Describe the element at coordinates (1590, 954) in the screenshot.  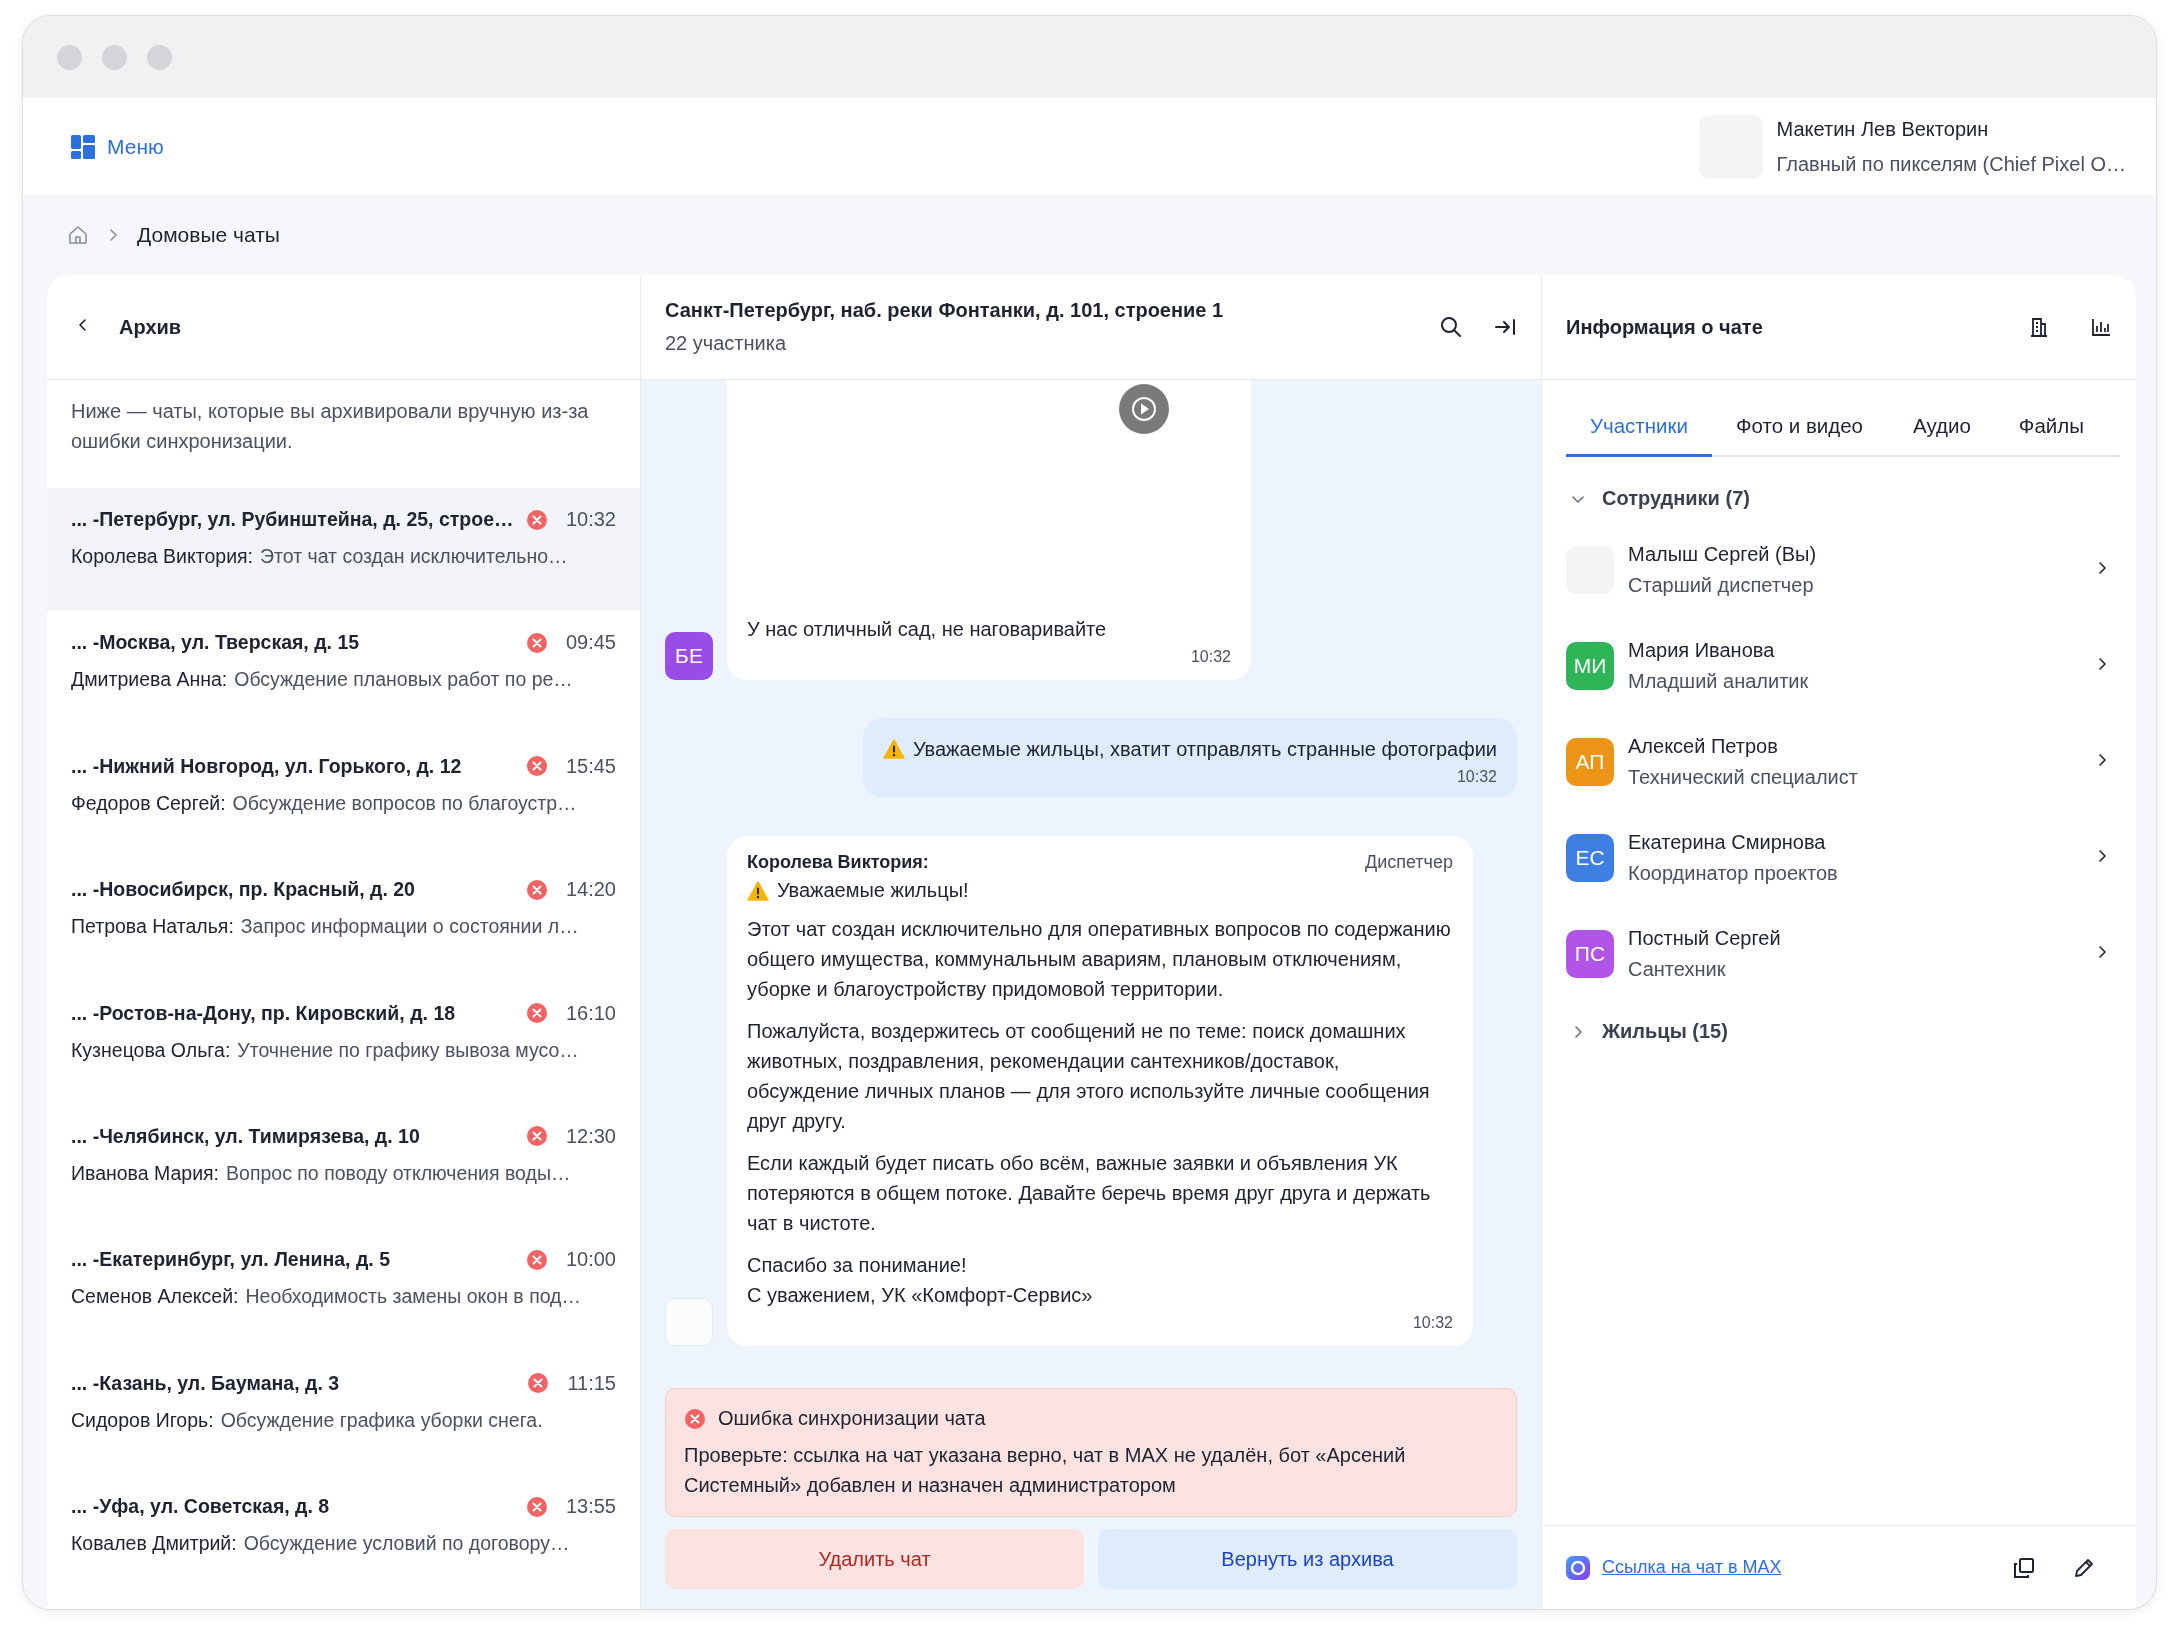
I see `member-avatar: ПС` at that location.